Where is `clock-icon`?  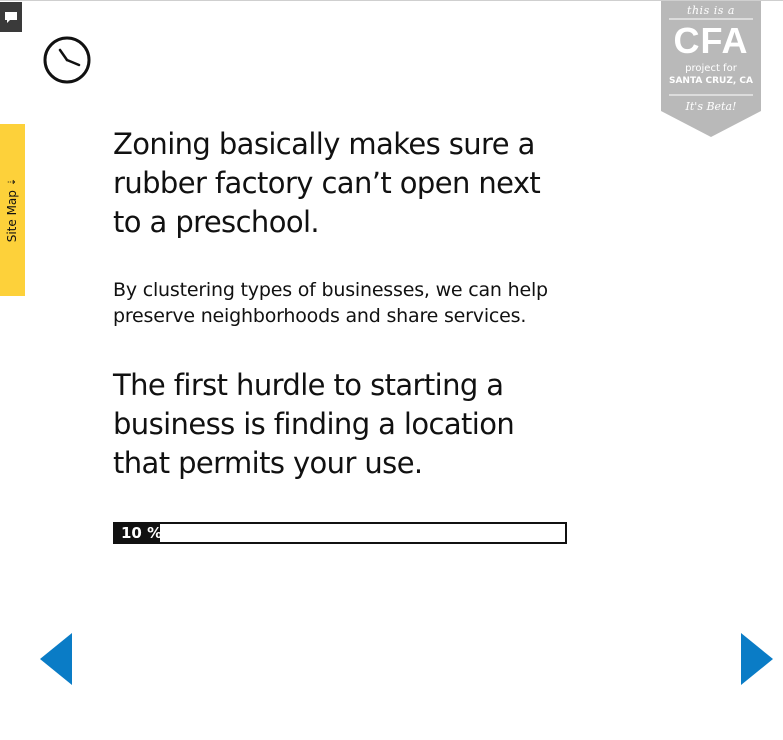 clock-icon is located at coordinates (67, 60).